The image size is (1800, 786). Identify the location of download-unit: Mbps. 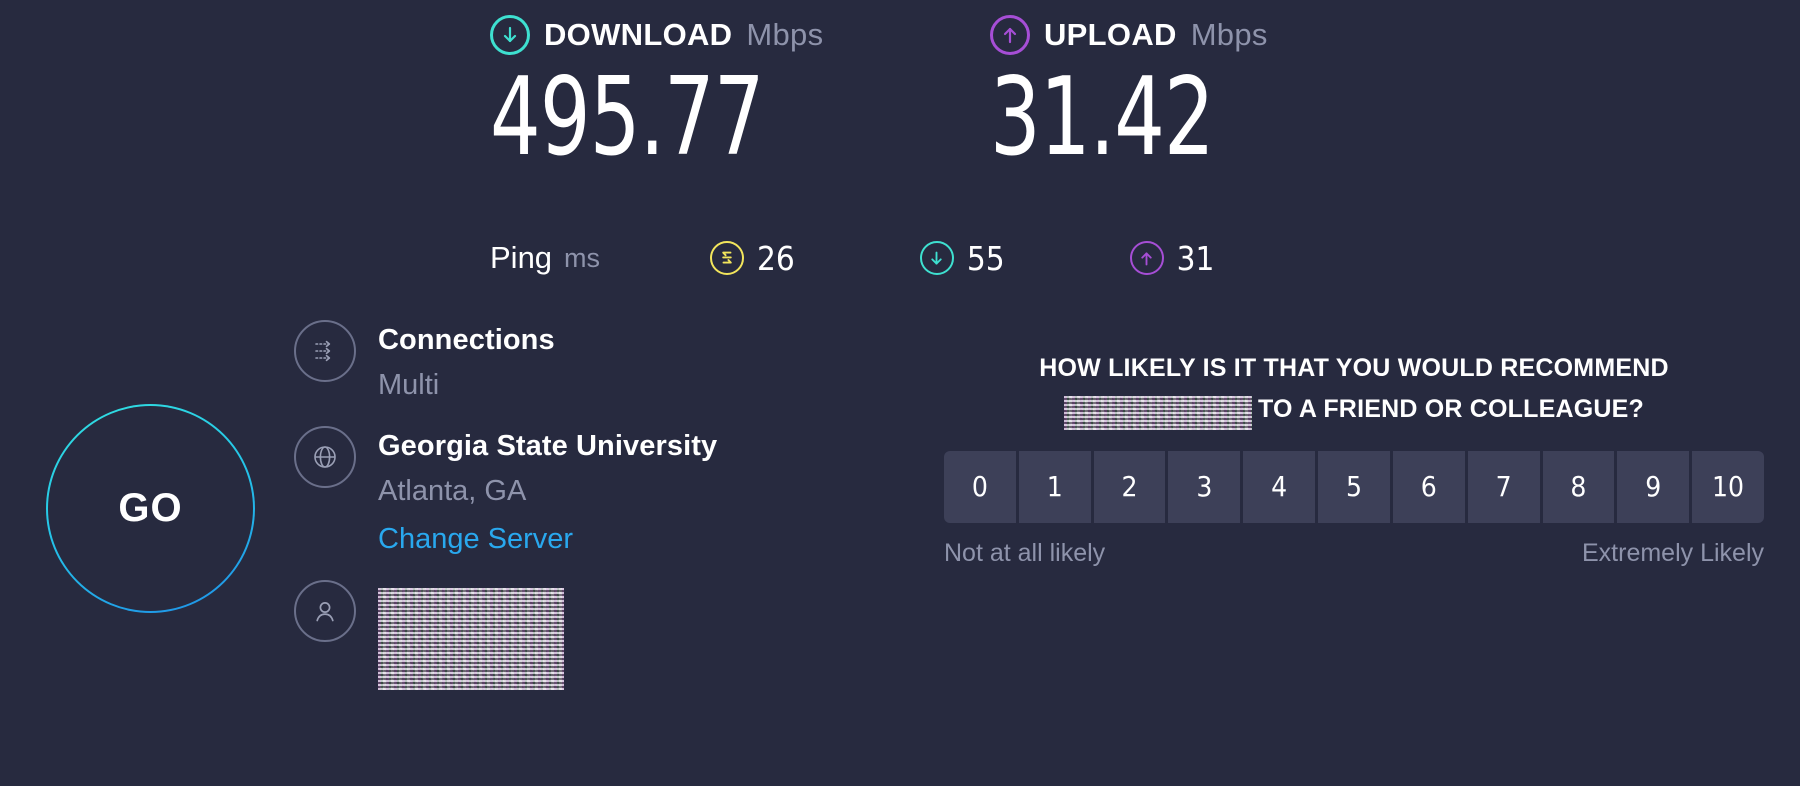
(785, 34).